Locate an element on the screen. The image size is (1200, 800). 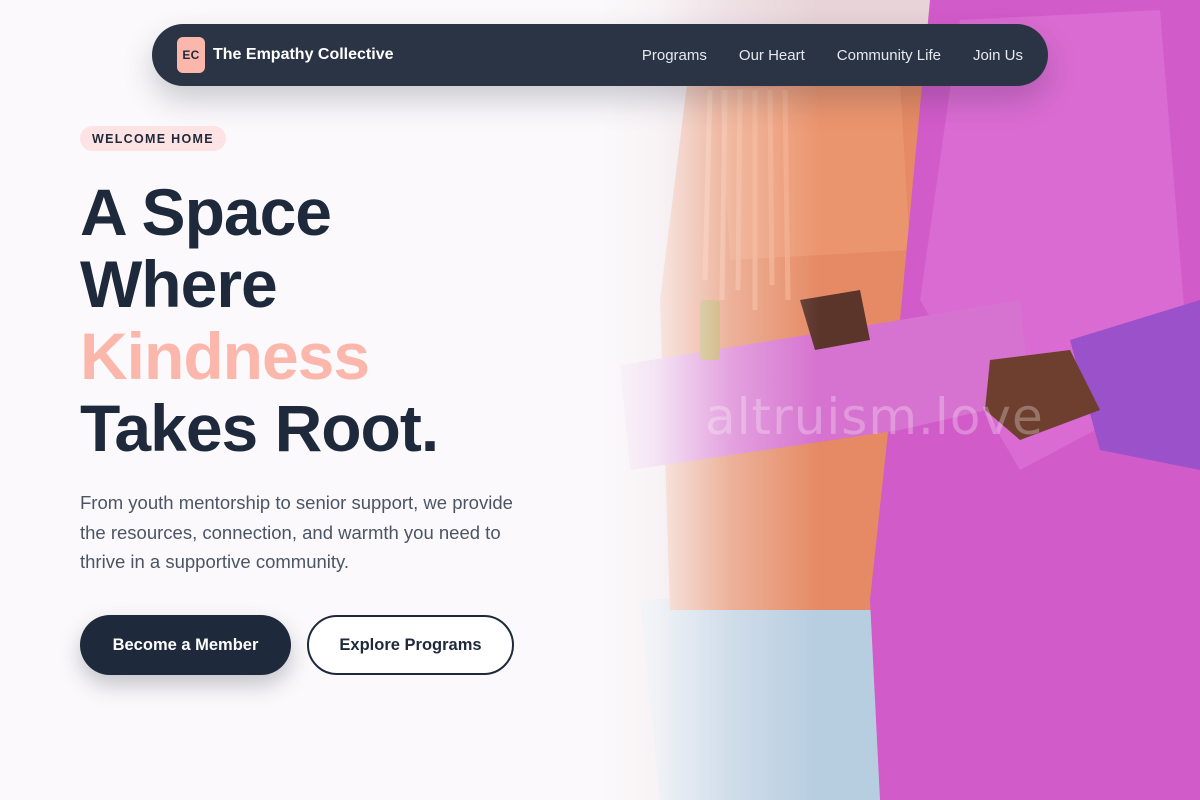
nav-link-community-life: Community Life is located at coordinates (889, 55).